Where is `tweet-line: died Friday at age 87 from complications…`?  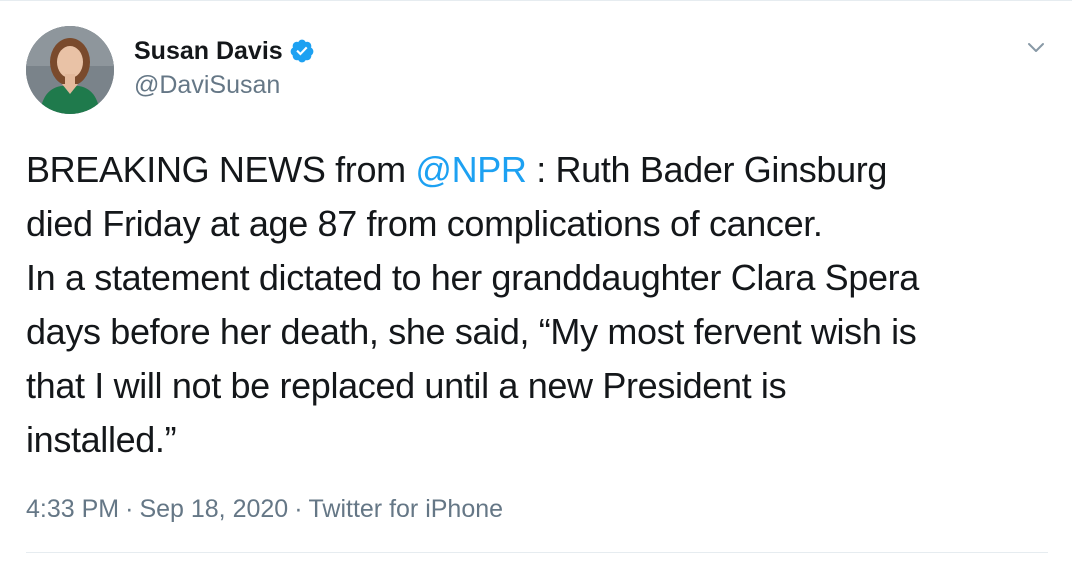 tweet-line: died Friday at age 87 from complications… is located at coordinates (424, 223).